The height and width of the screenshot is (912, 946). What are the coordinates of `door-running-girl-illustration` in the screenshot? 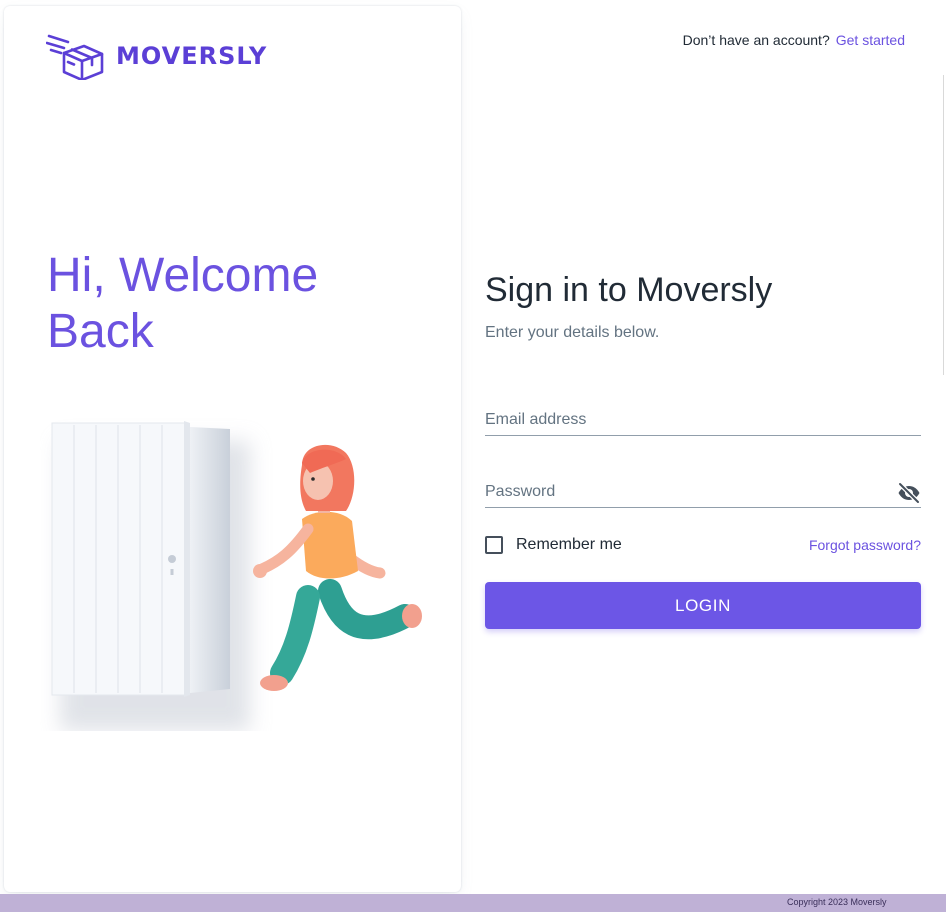 It's located at (236, 576).